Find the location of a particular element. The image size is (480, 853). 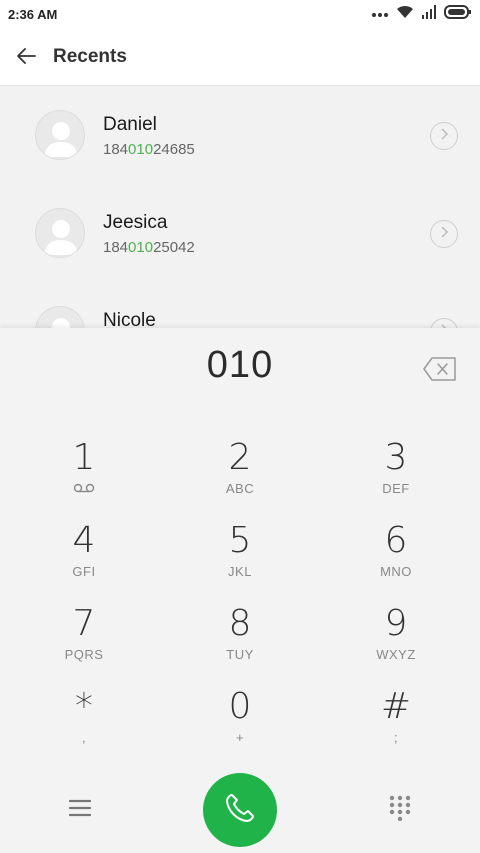

key-letters: + is located at coordinates (240, 737).